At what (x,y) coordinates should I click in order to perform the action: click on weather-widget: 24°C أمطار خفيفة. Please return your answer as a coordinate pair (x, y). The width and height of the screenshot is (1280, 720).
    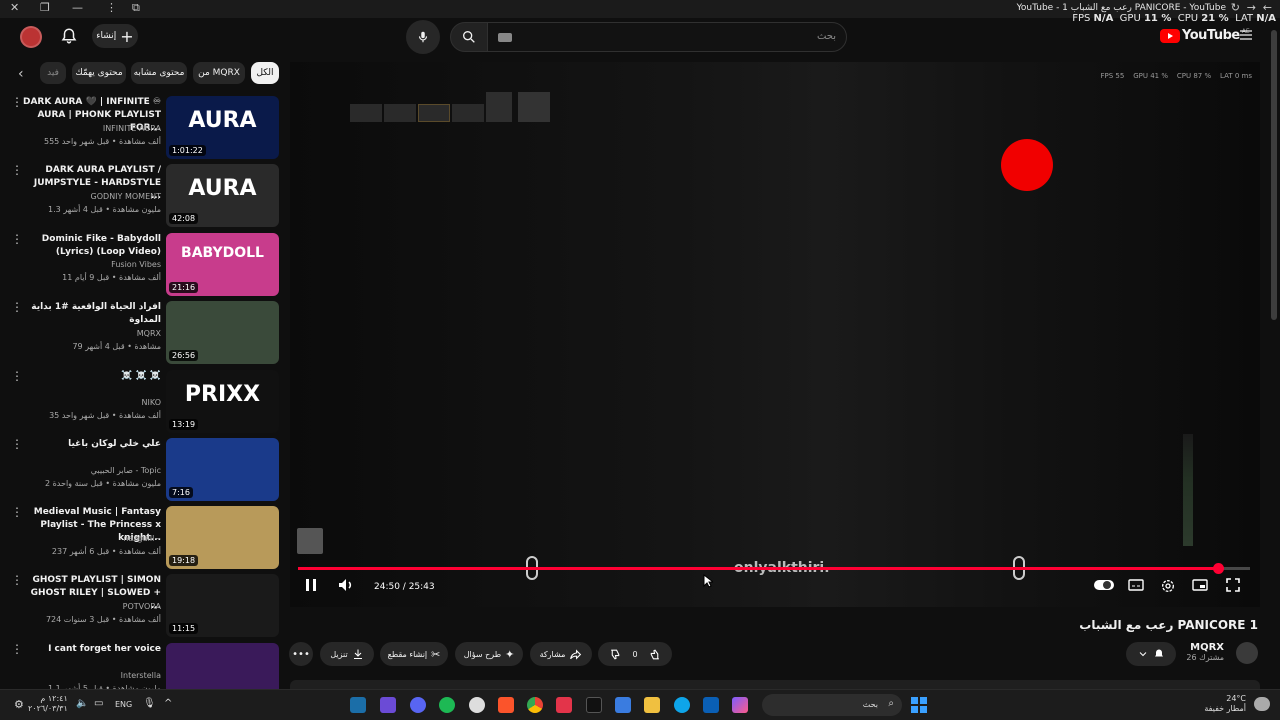
    Looking at the image, I should click on (1225, 704).